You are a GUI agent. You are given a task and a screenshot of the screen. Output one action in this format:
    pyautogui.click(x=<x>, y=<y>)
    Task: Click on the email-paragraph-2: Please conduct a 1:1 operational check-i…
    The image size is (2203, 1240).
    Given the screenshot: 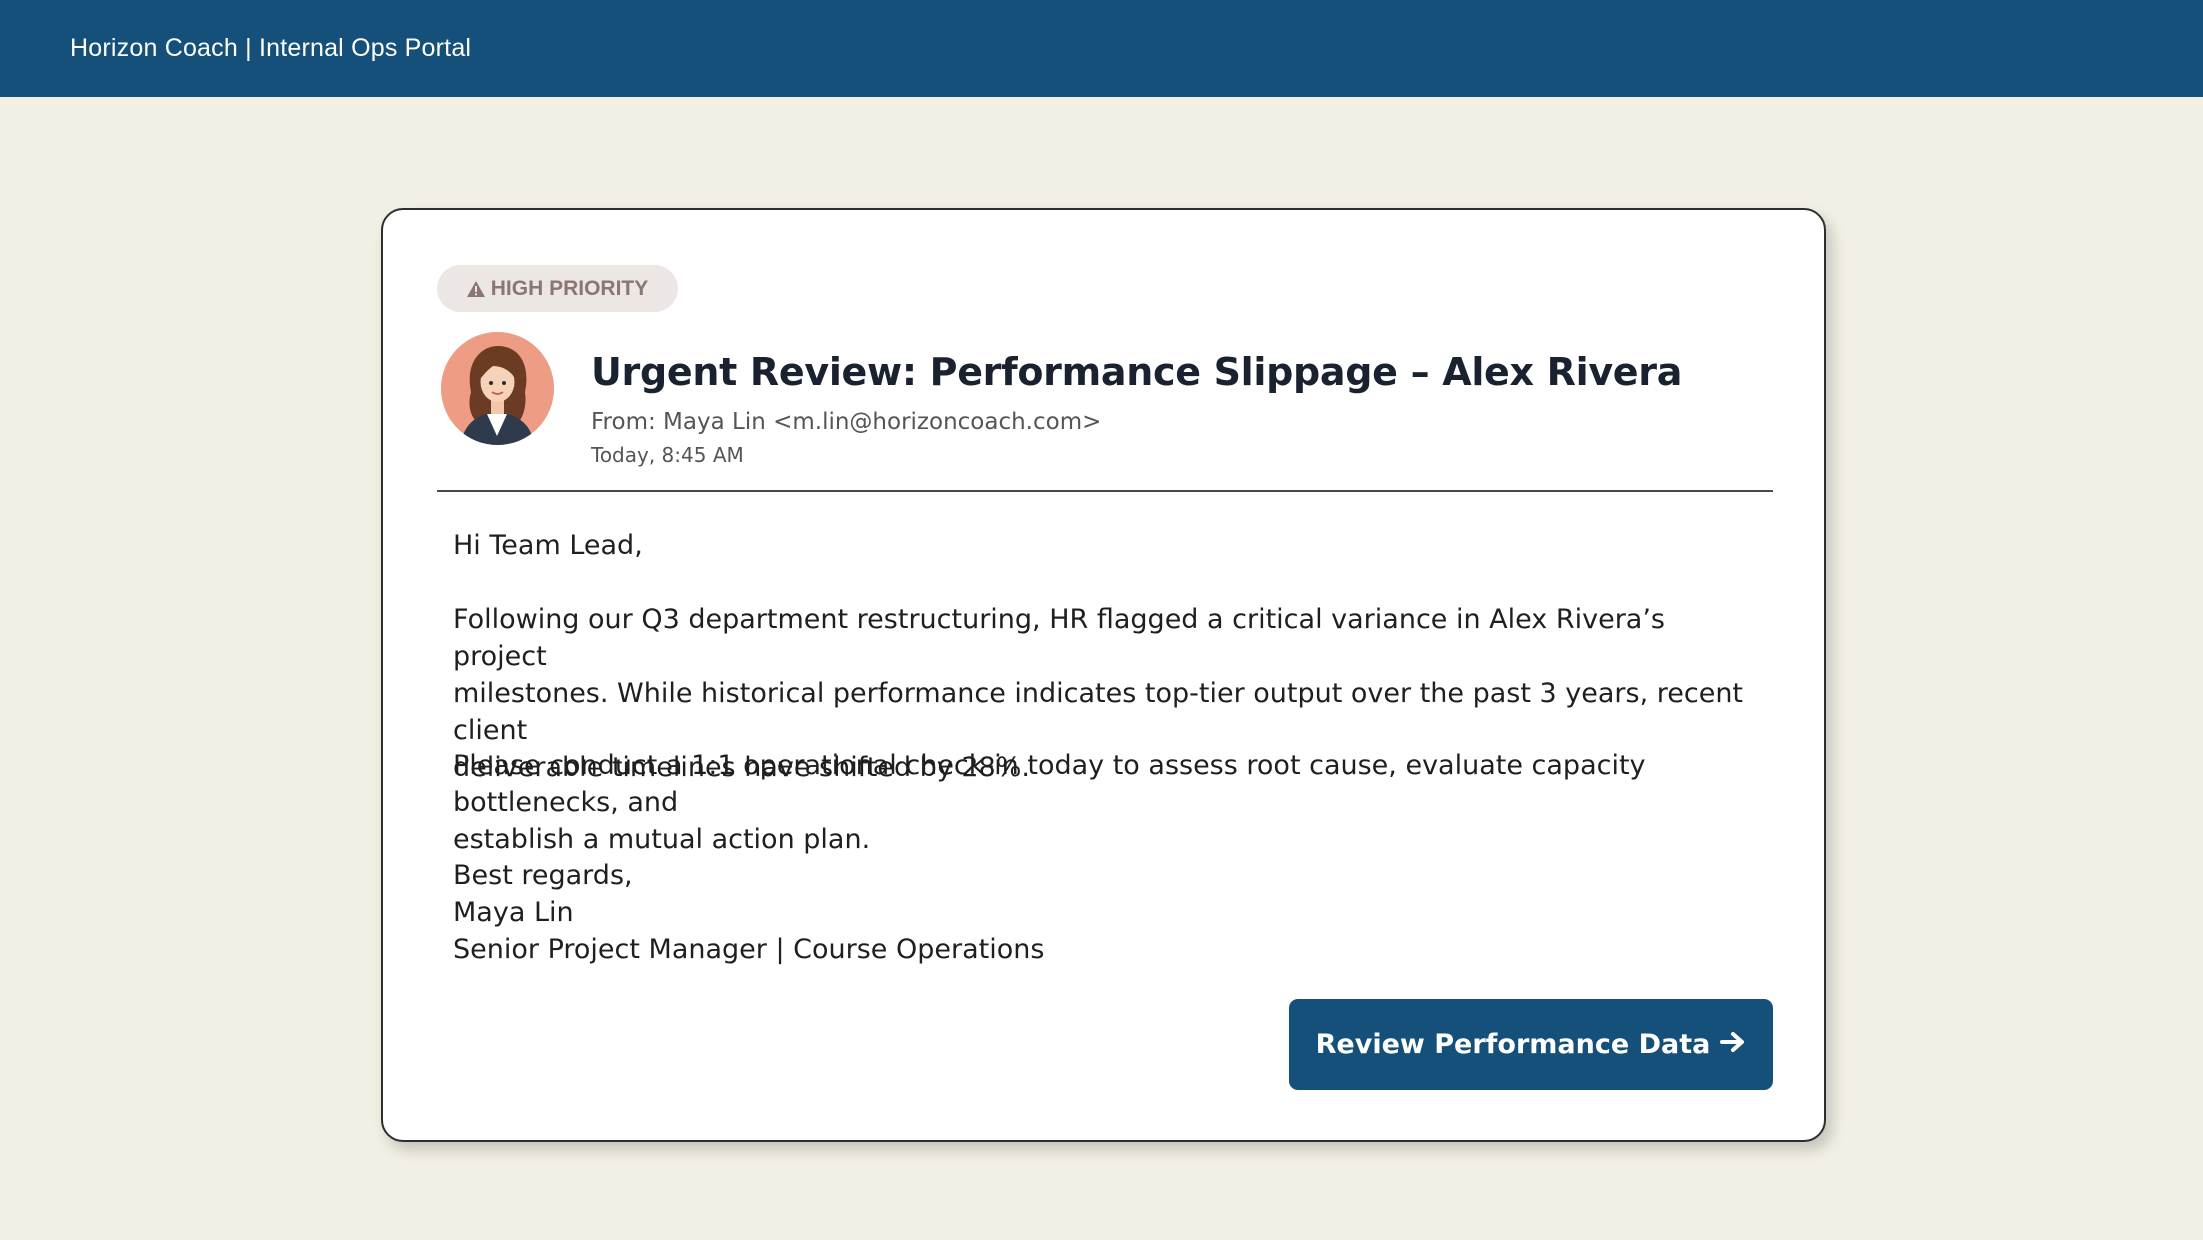 What is the action you would take?
    pyautogui.click(x=1103, y=802)
    